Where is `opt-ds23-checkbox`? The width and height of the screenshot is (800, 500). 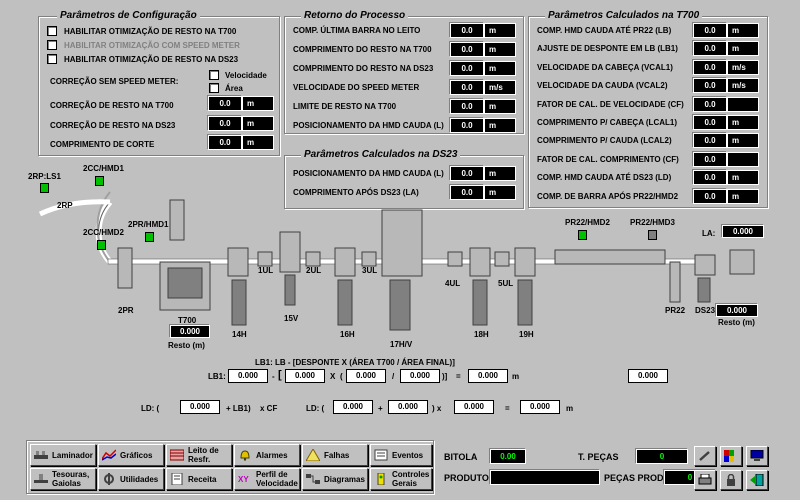 opt-ds23-checkbox is located at coordinates (52, 59).